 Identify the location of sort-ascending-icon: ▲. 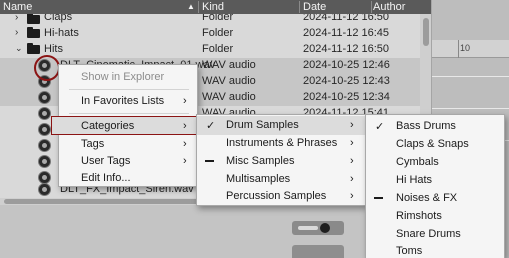
(191, 6).